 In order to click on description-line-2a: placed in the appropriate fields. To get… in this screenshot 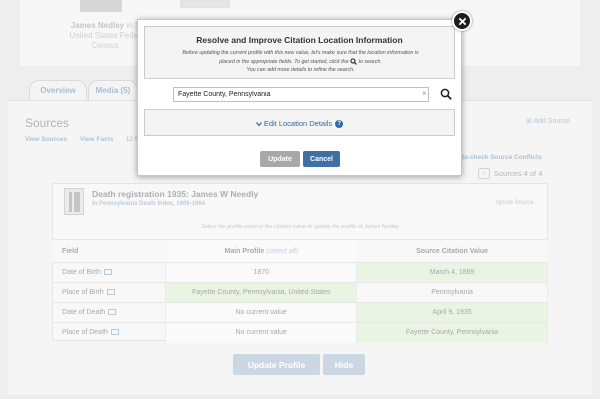, I will do `click(284, 61)`.